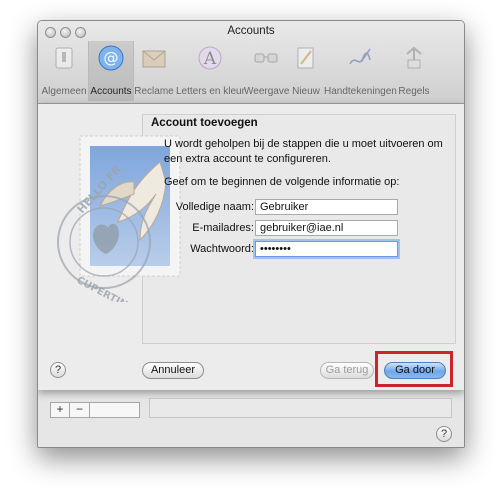  I want to click on toolbar-item-fonts-colors: A Letters en kleur, so click(210, 71).